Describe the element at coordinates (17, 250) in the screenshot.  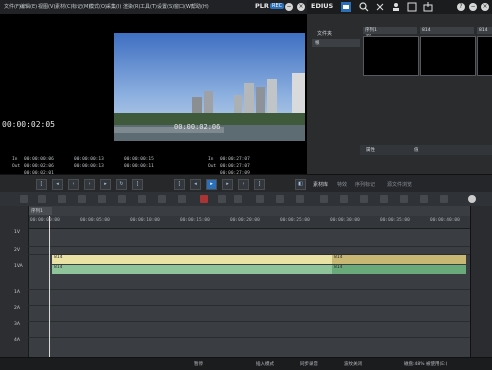
I see `track-name: 2V` at that location.